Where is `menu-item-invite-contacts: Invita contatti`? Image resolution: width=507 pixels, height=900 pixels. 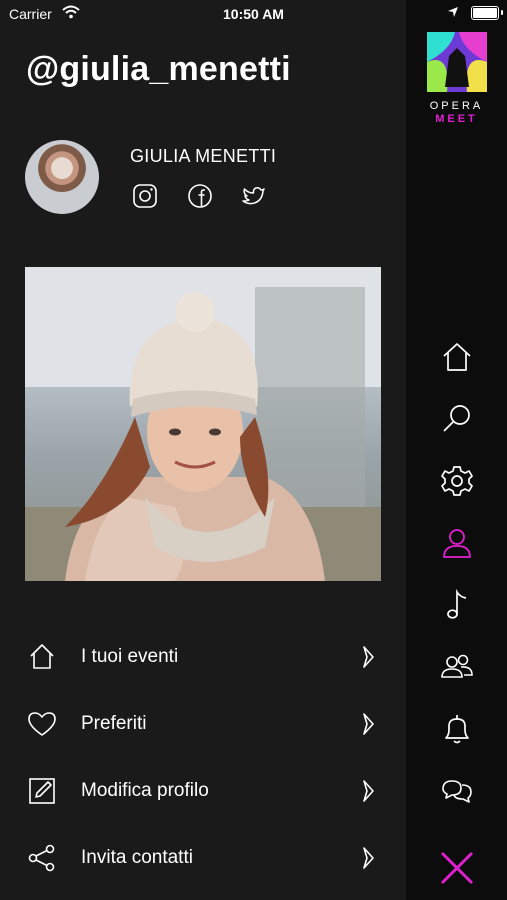
menu-item-invite-contacts: Invita contatti is located at coordinates (203, 858).